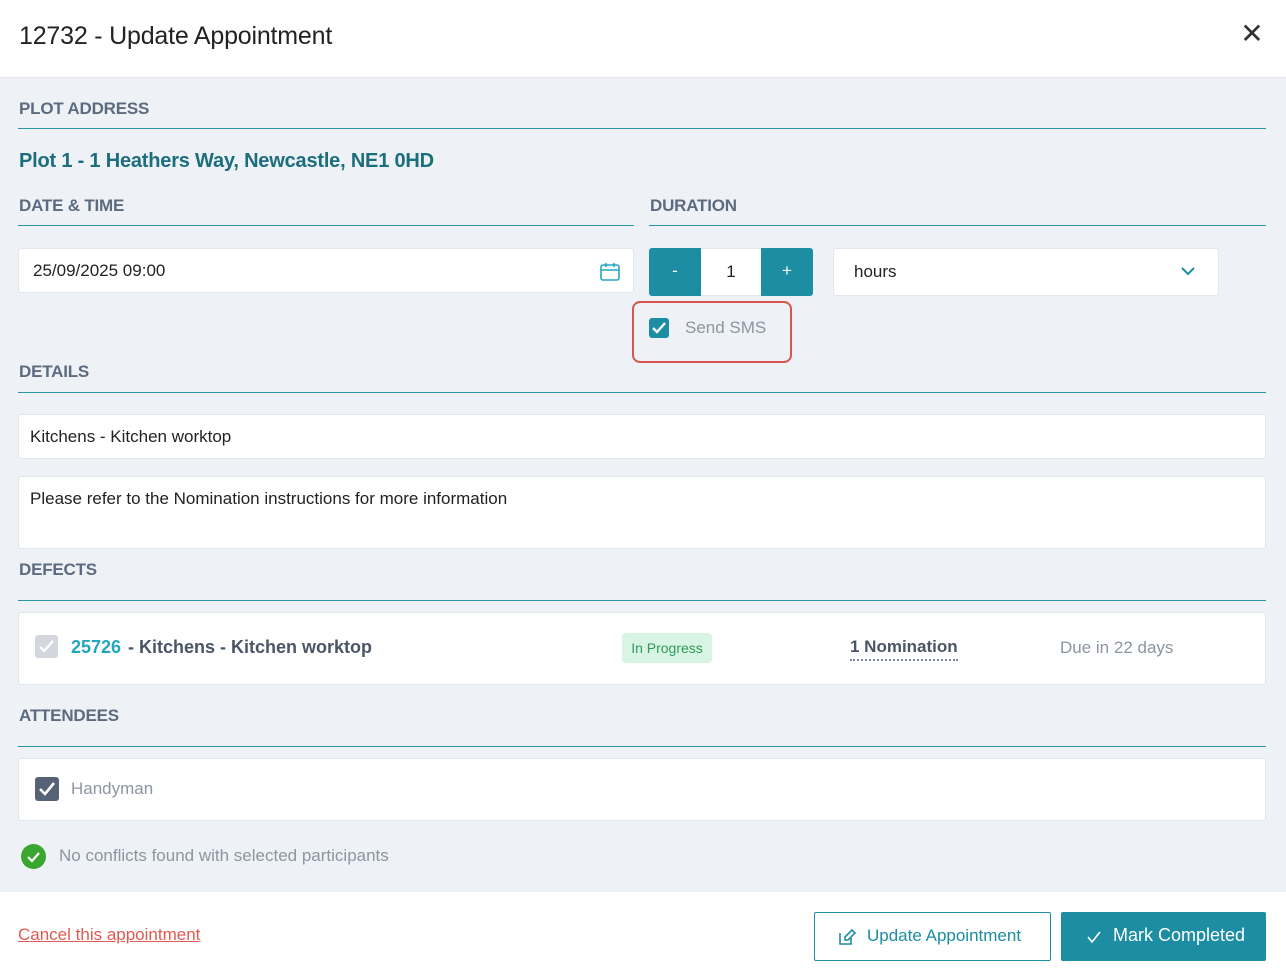 This screenshot has width=1286, height=980. What do you see at coordinates (131, 436) in the screenshot?
I see `details-title-value: Kitchens - Kitchen worktop` at bounding box center [131, 436].